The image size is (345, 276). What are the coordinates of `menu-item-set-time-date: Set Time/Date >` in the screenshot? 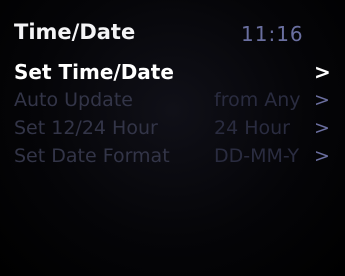 It's located at (172, 72).